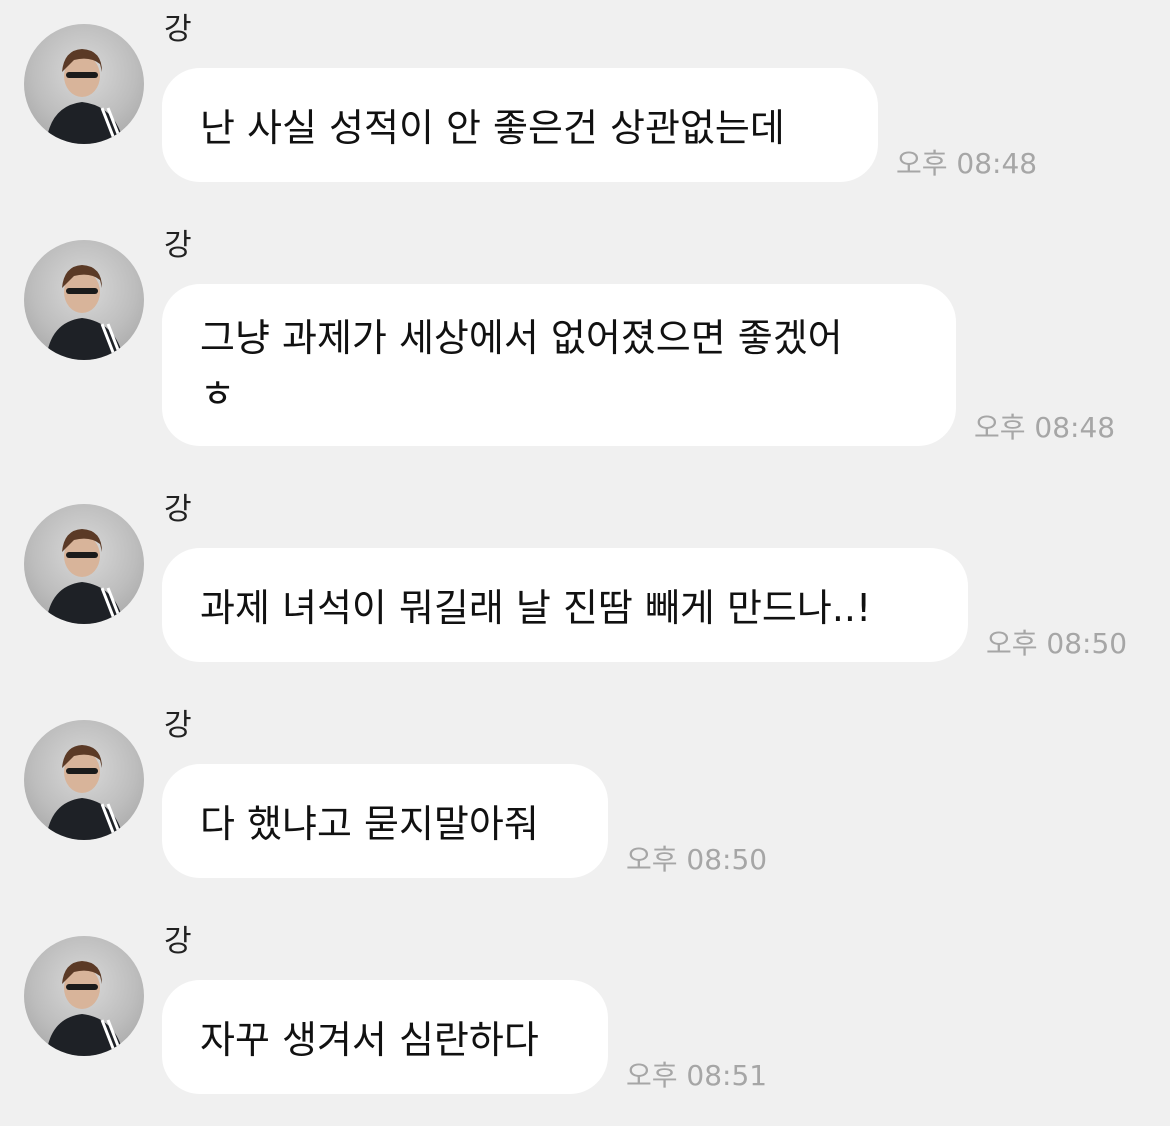 This screenshot has height=1126, width=1170. I want to click on message-time: 오후 08:51, so click(697, 1075).